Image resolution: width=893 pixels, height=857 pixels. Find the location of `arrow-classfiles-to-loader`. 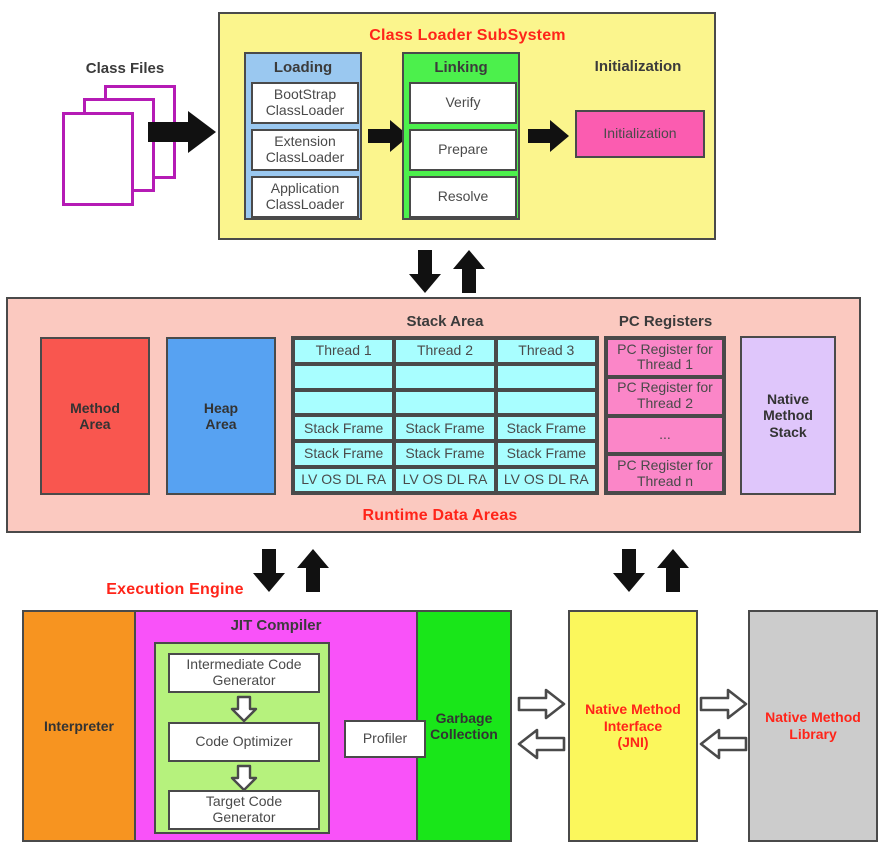

arrow-classfiles-to-loader is located at coordinates (183, 132).